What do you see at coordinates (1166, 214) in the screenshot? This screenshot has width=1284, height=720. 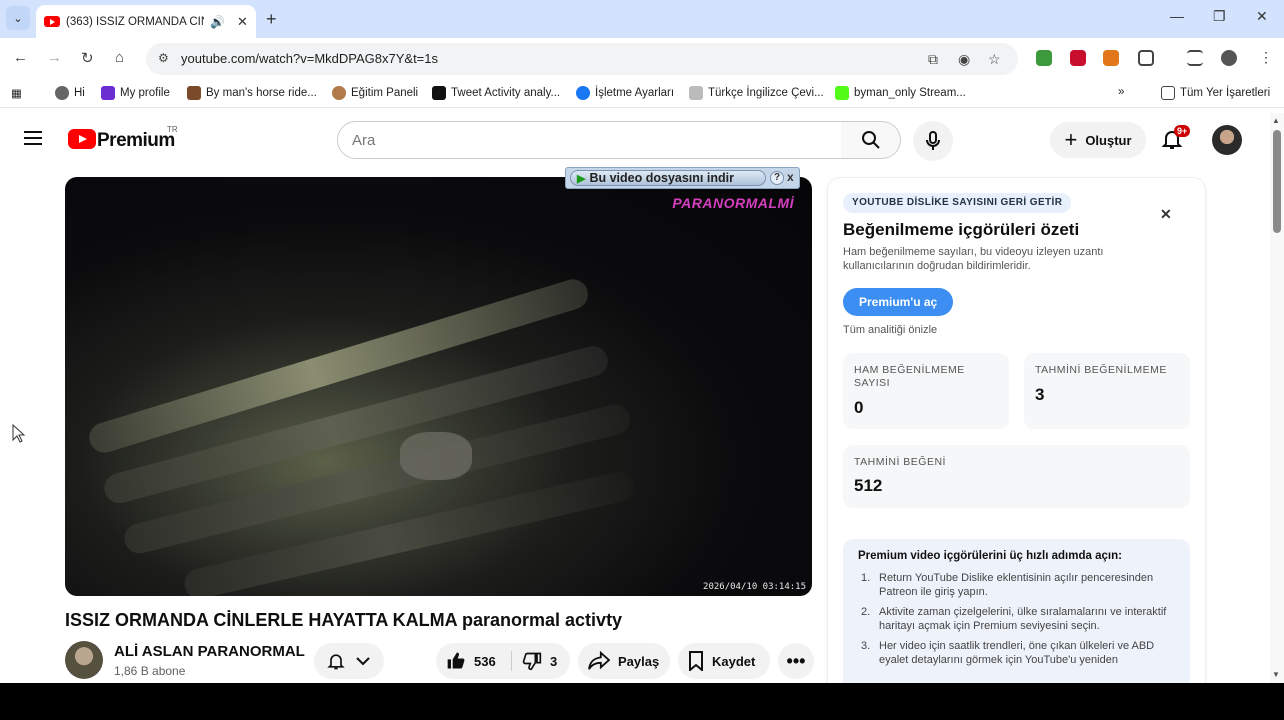 I see `panel-close-icon: ✕` at bounding box center [1166, 214].